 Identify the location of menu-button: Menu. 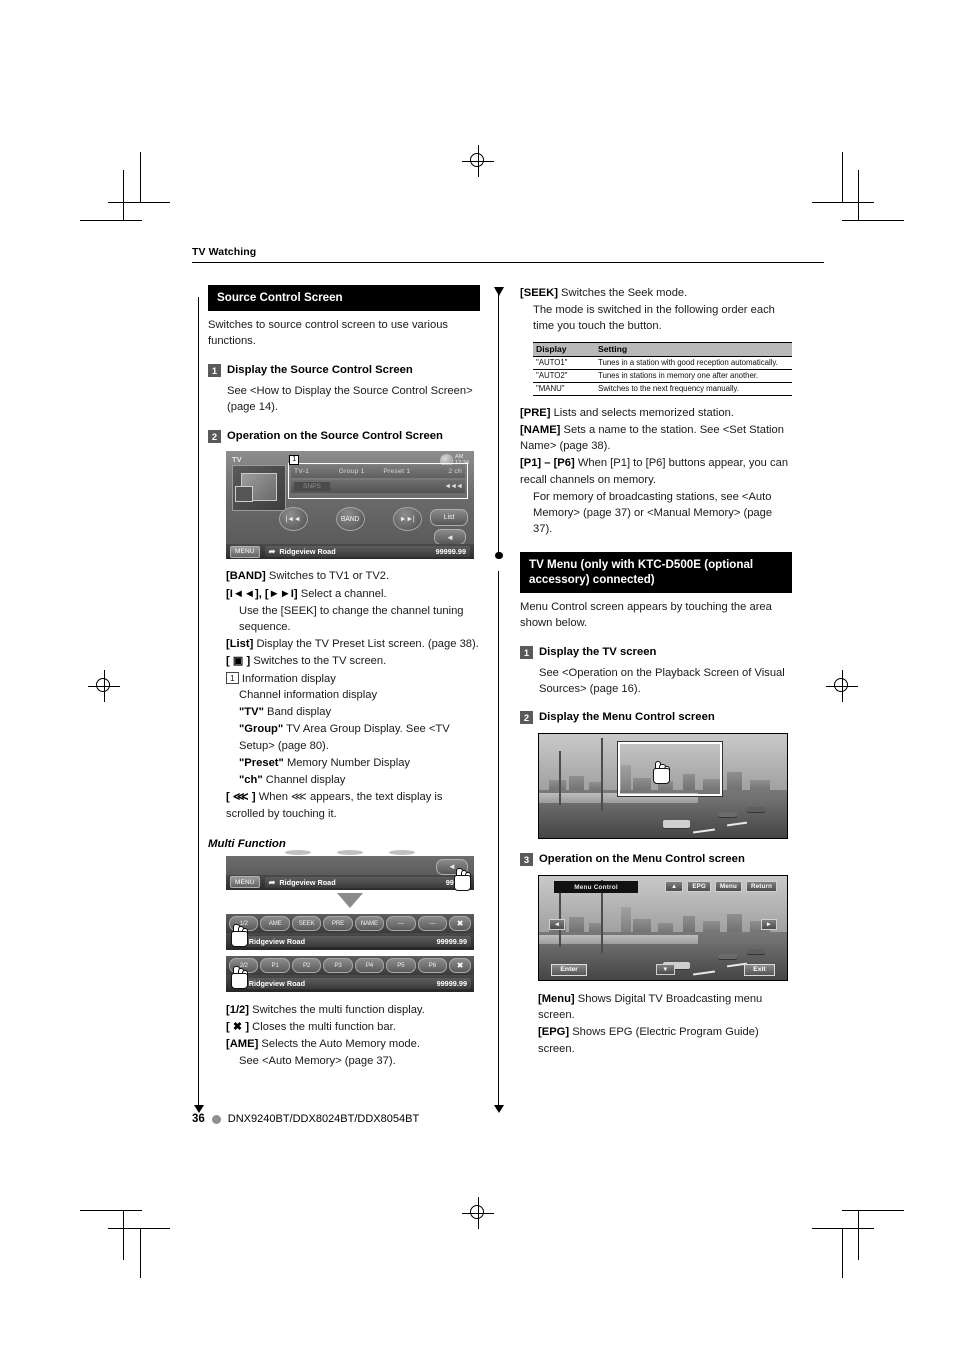
(728, 886).